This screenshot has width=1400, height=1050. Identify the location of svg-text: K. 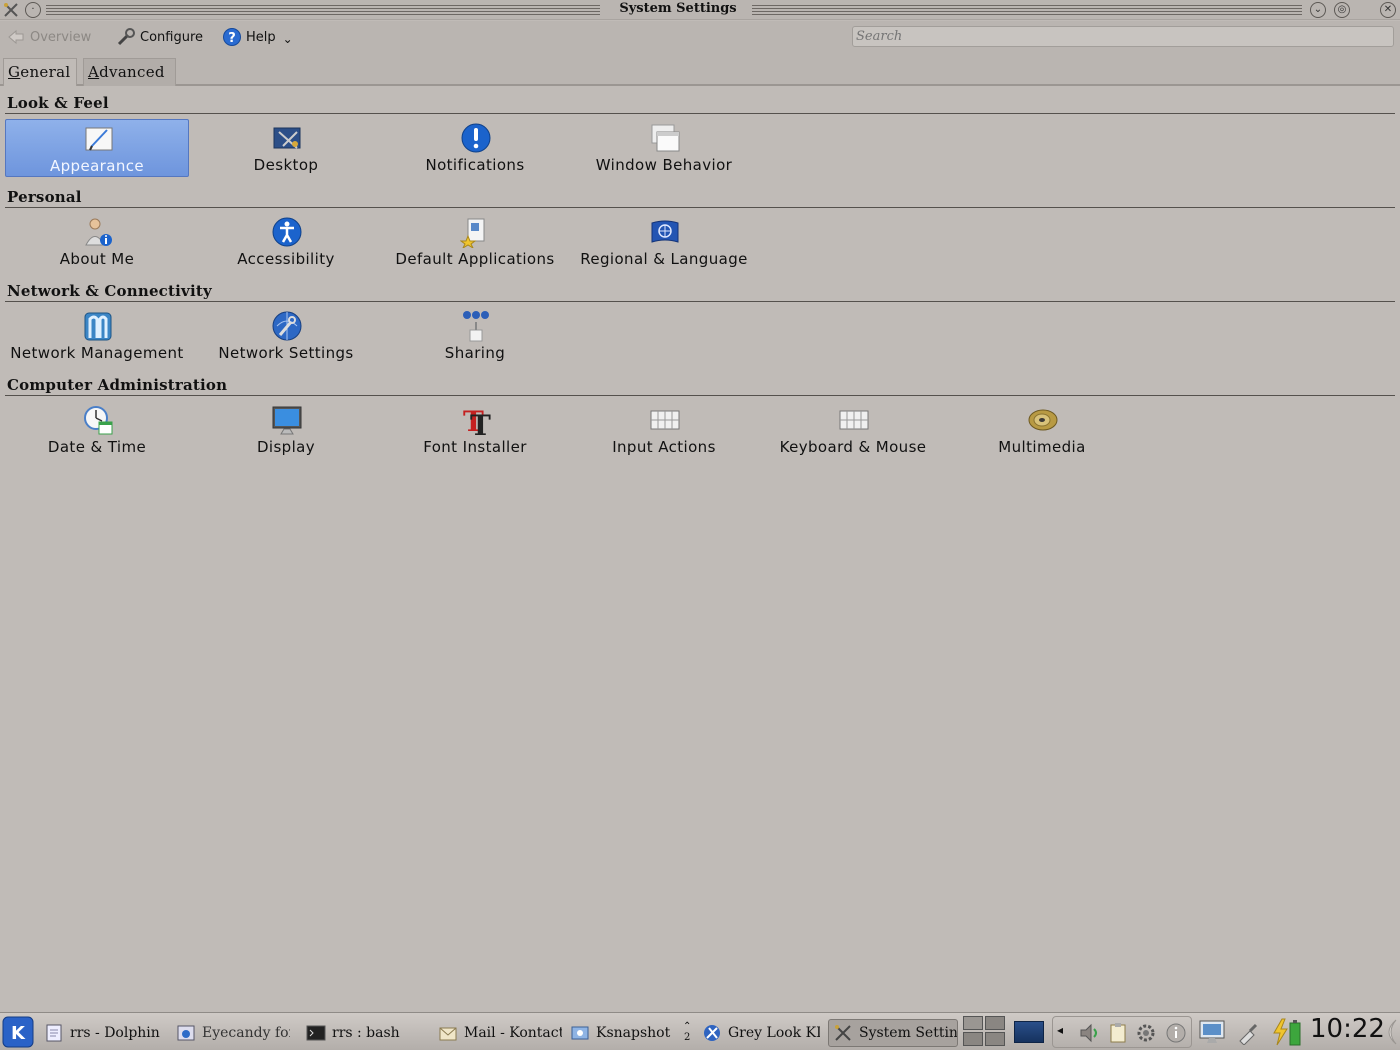
(18, 1033).